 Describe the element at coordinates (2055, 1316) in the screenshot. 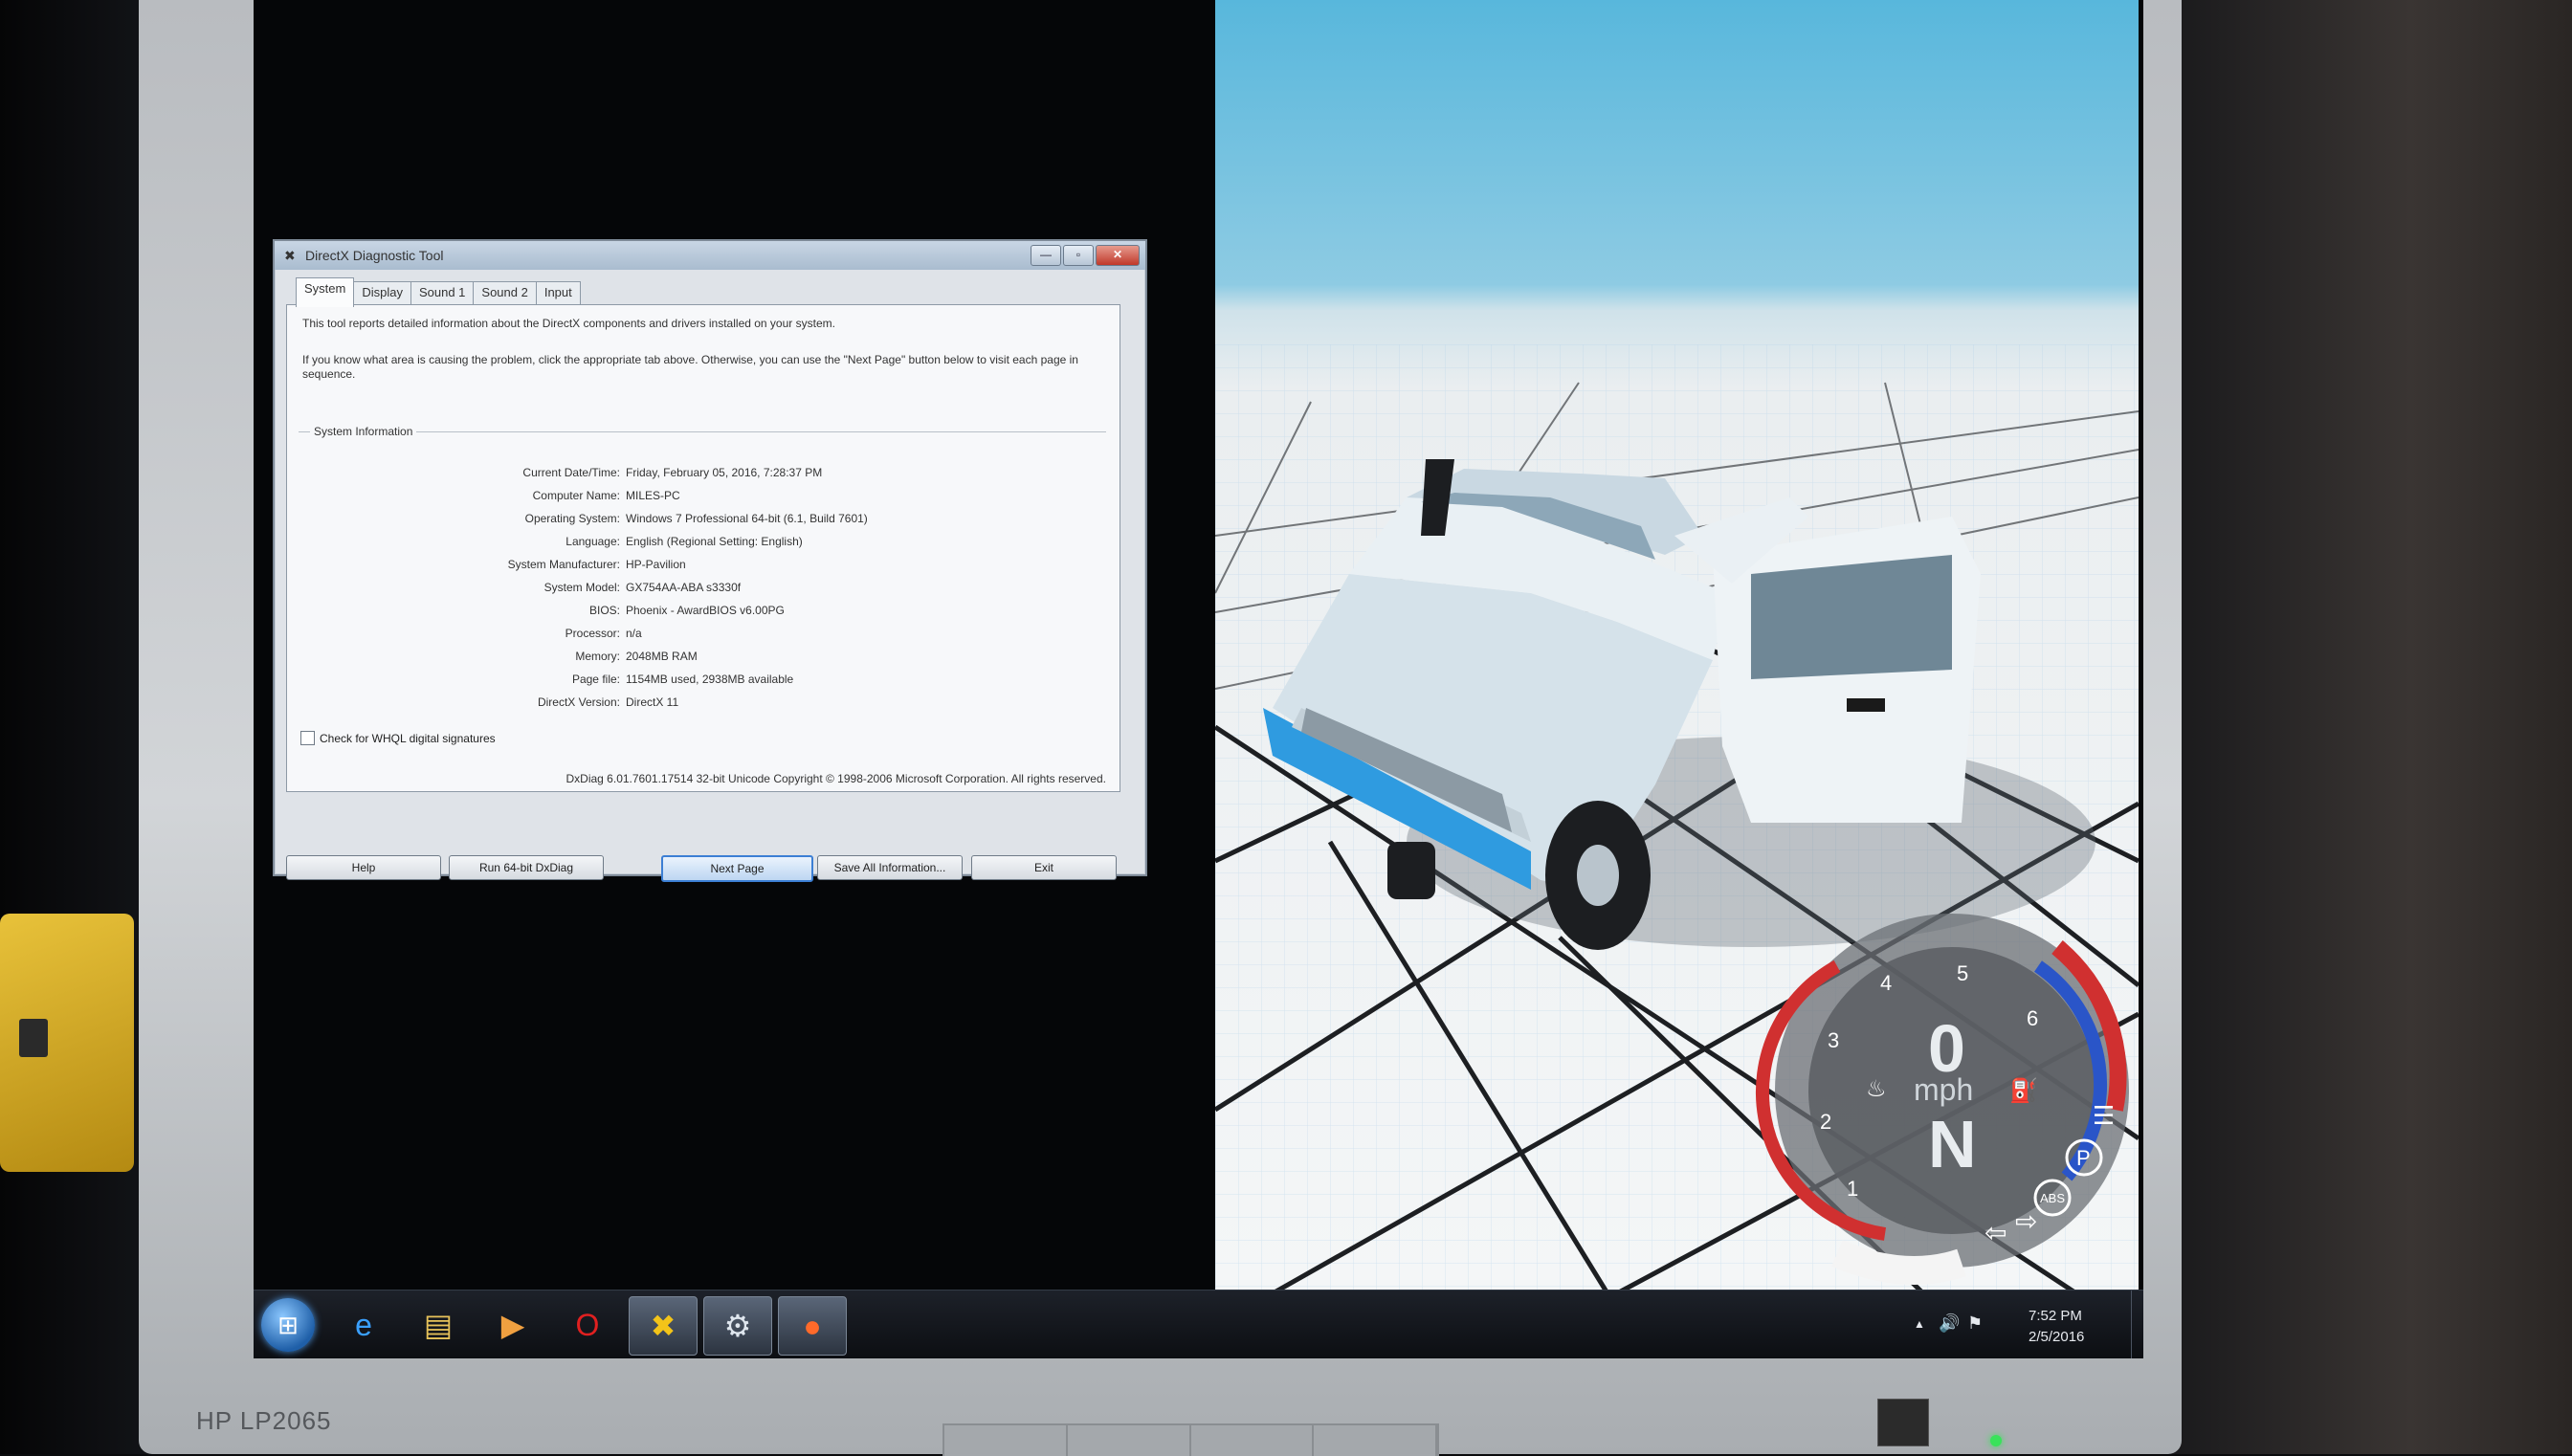

I see `clock-time: 7:52 PM` at that location.